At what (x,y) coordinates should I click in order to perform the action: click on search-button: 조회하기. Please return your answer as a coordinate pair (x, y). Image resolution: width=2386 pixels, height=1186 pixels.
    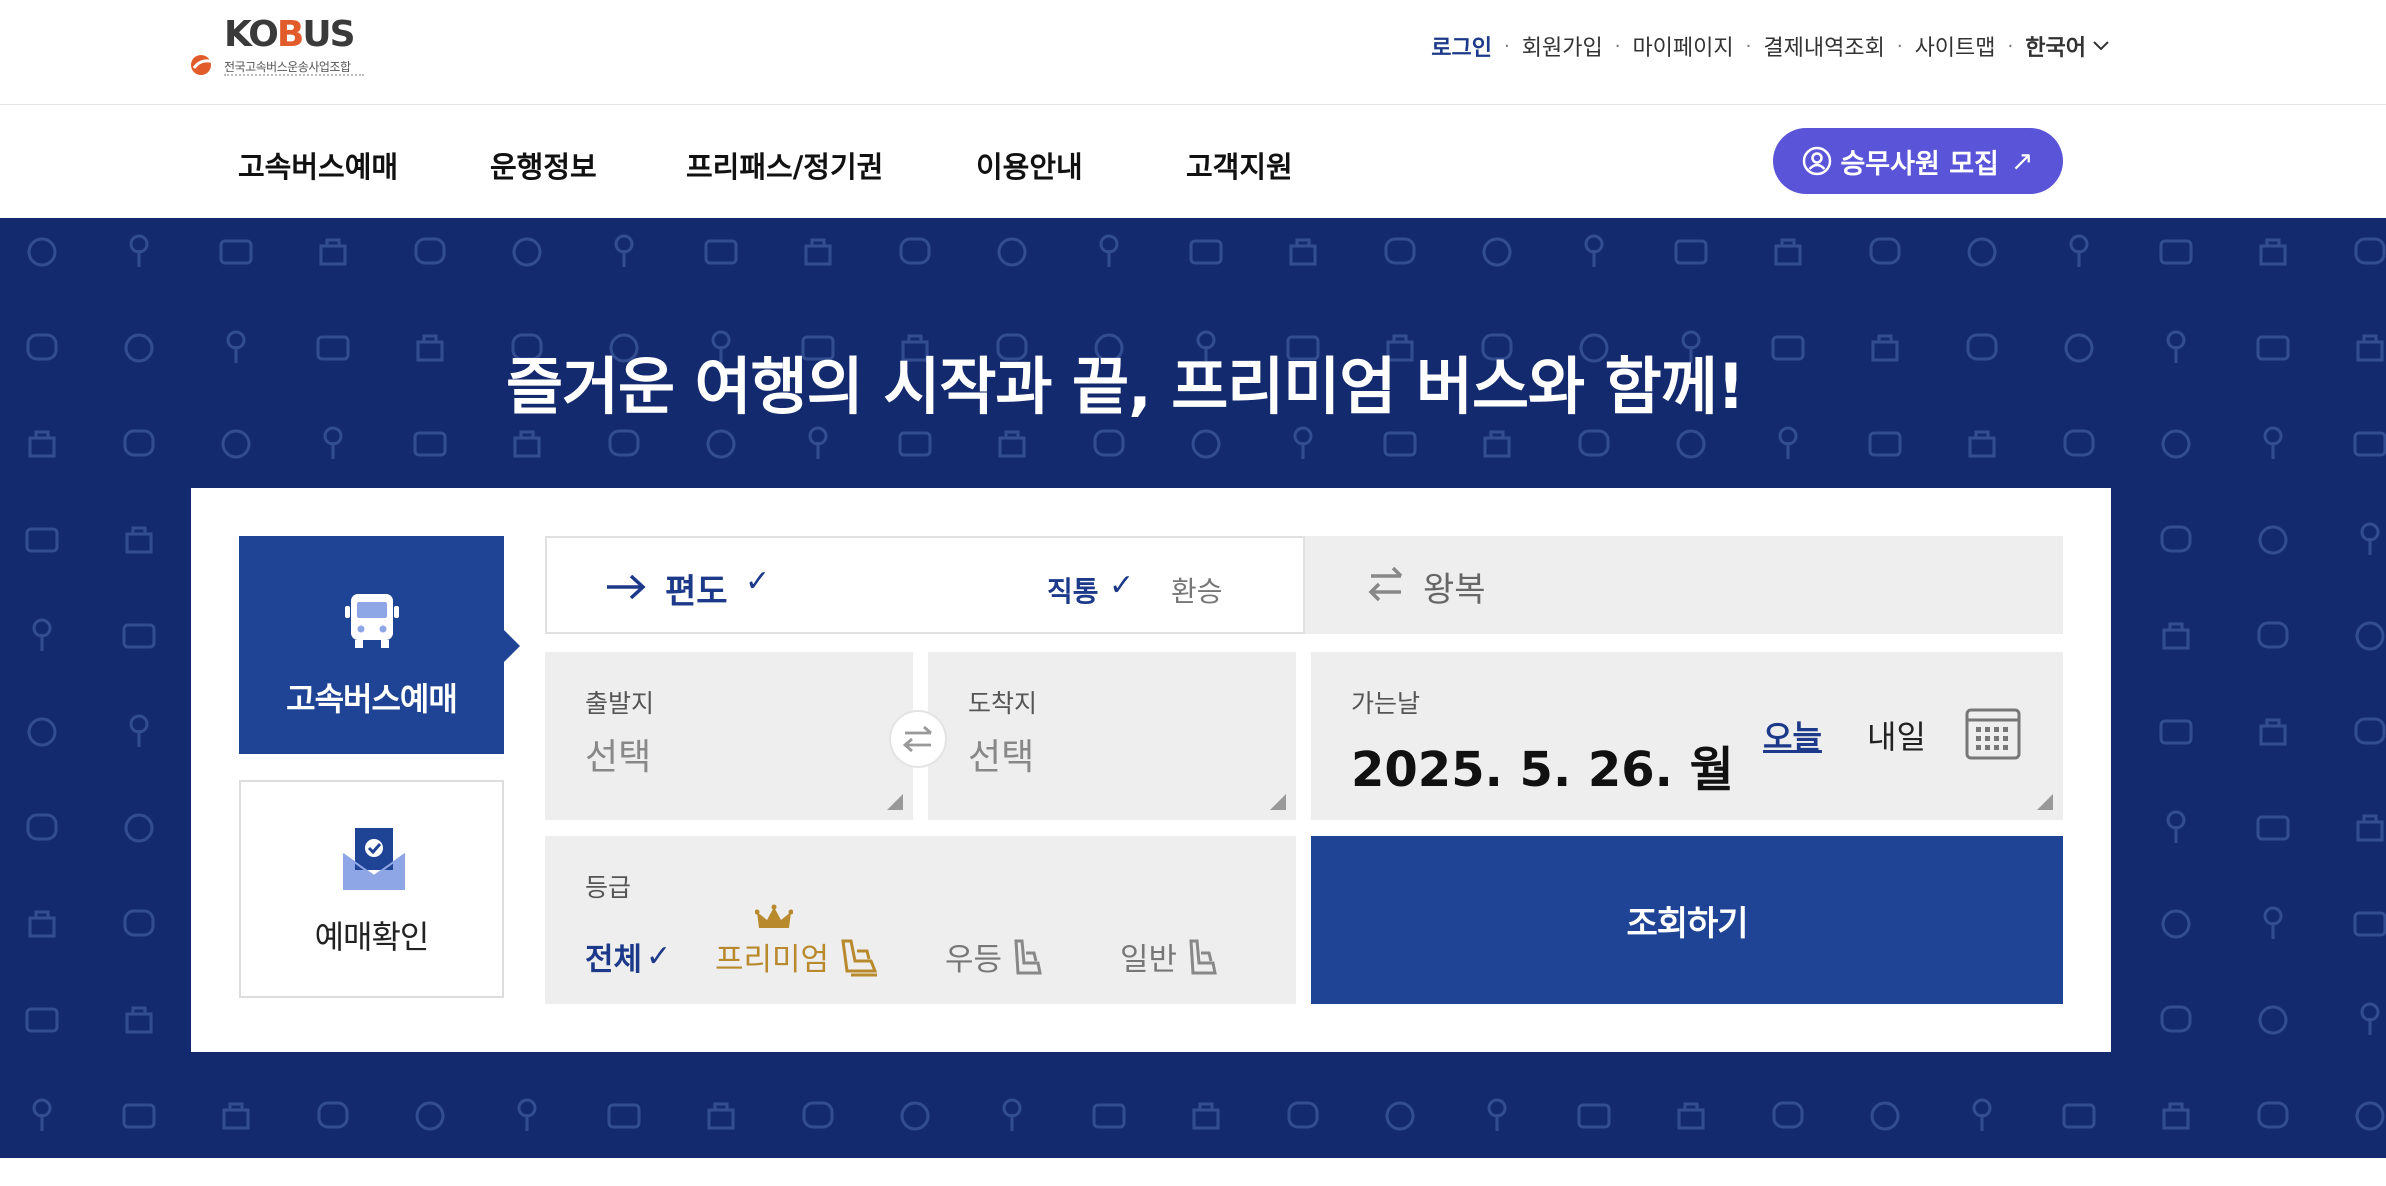
    Looking at the image, I should click on (1687, 920).